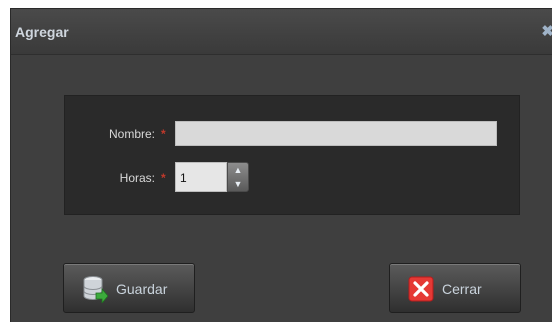  I want to click on guardar-label: Guardar, so click(142, 289).